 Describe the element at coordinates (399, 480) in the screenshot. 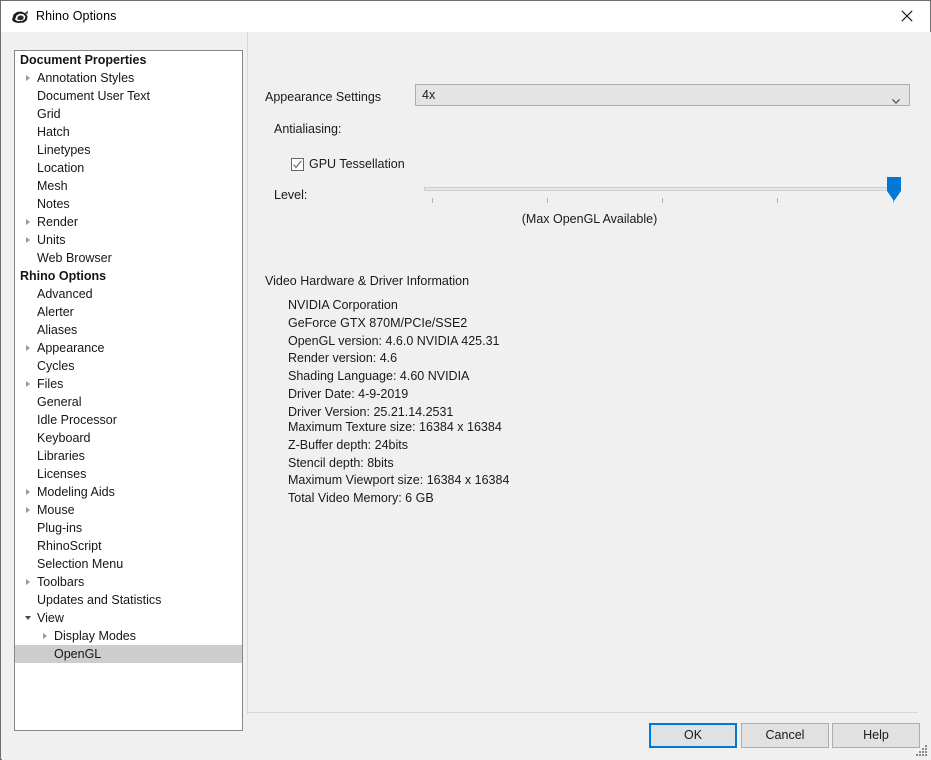

I see `hardware-info-line: Maximum Viewport size: 16384 x 16384` at that location.